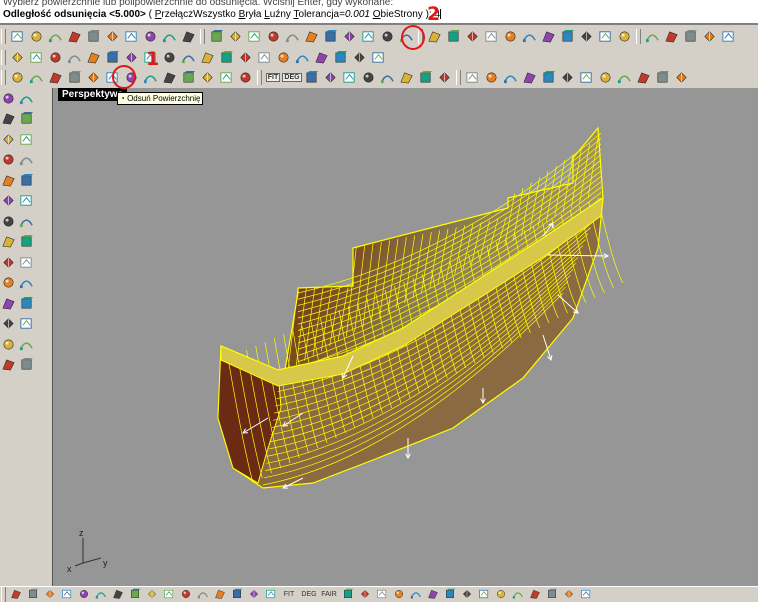 This screenshot has width=758, height=602. What do you see at coordinates (26, 303) in the screenshot?
I see `document-icon` at bounding box center [26, 303].